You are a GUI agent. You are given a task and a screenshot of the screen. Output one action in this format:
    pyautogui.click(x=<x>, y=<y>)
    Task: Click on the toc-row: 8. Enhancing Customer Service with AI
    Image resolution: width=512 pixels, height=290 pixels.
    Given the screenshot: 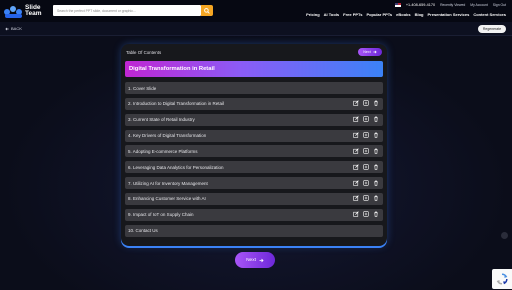 What is the action you would take?
    pyautogui.click(x=254, y=198)
    